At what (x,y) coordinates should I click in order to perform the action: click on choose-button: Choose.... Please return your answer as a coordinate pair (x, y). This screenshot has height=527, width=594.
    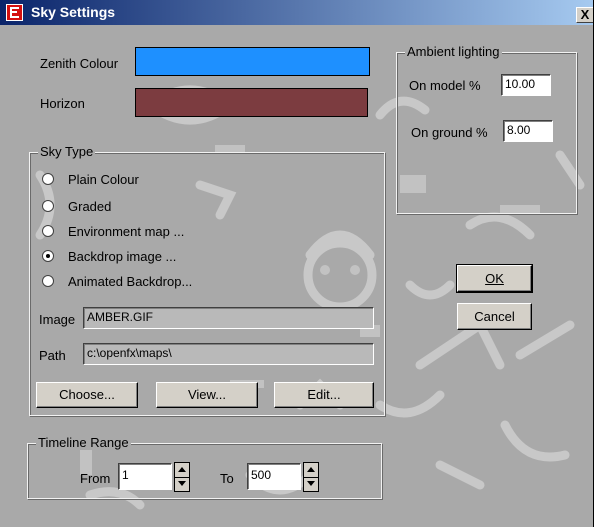
    Looking at the image, I should click on (87, 395).